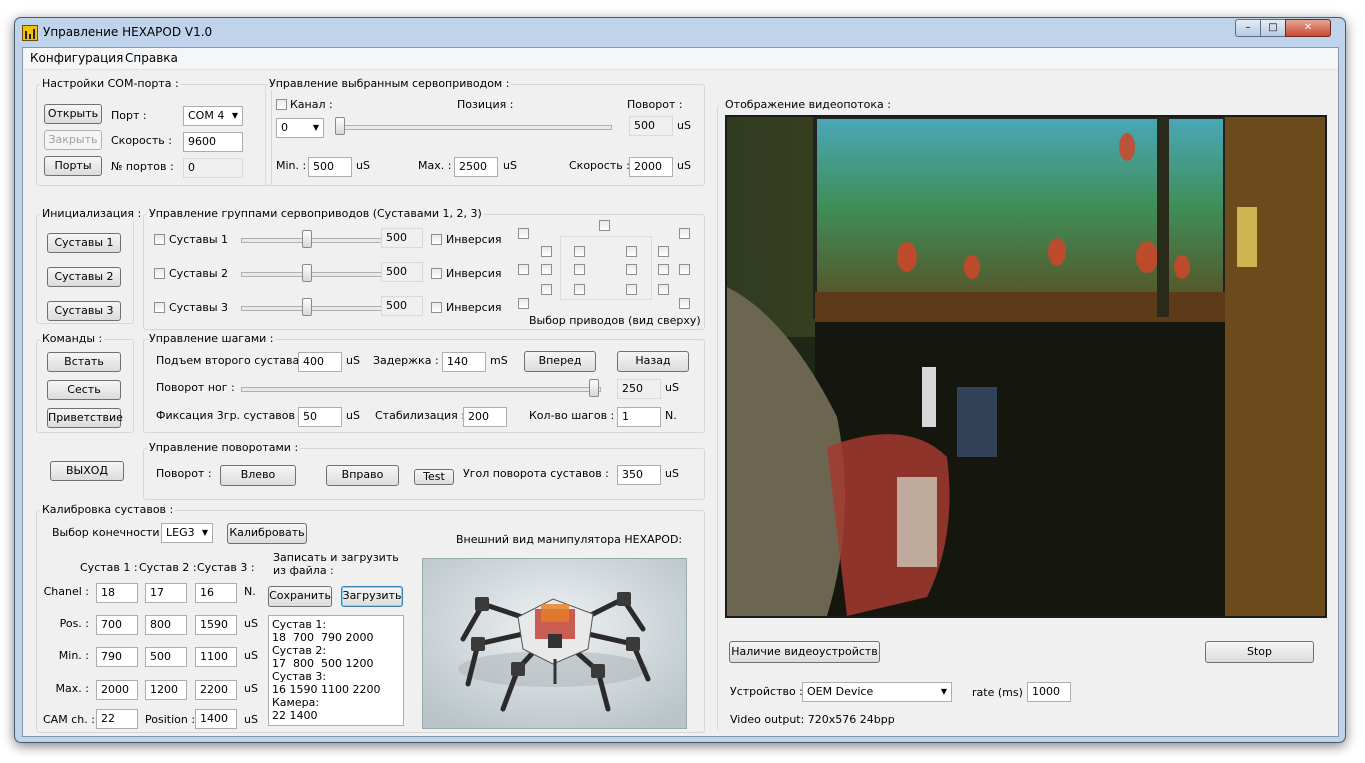 The image size is (1365, 763). Describe the element at coordinates (485, 104) in the screenshot. I see `position-label: Позиция :` at that location.